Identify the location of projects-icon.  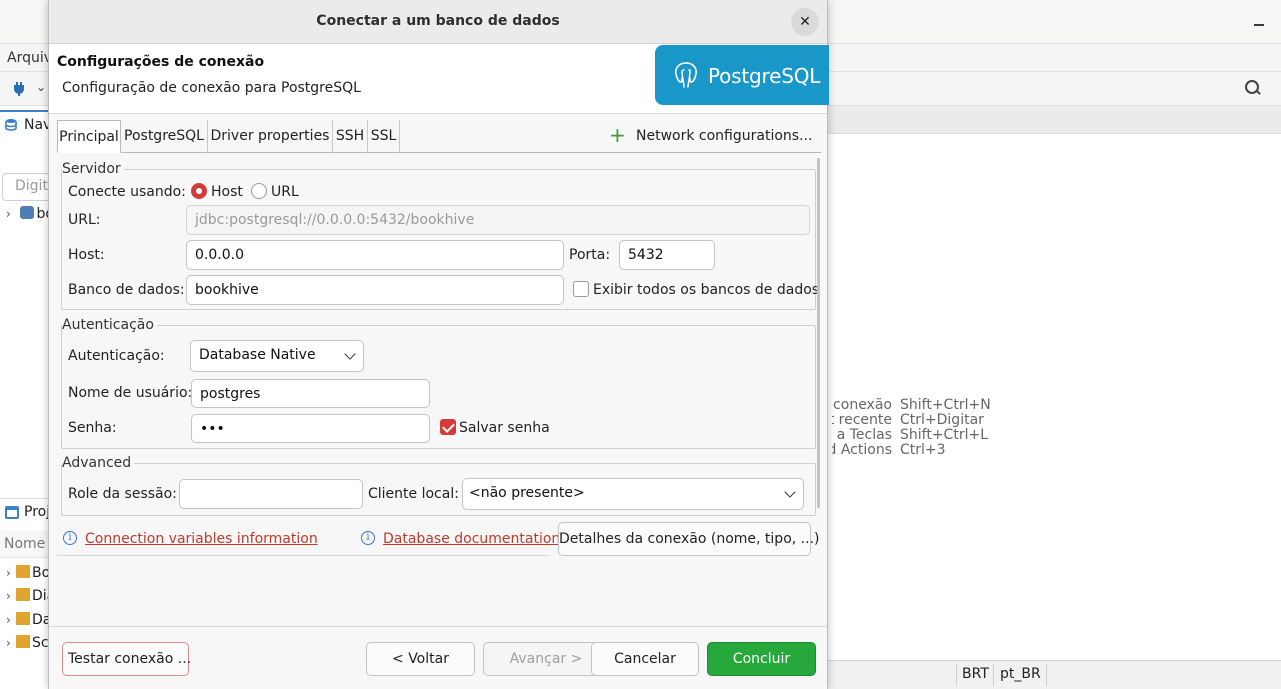
(12, 512).